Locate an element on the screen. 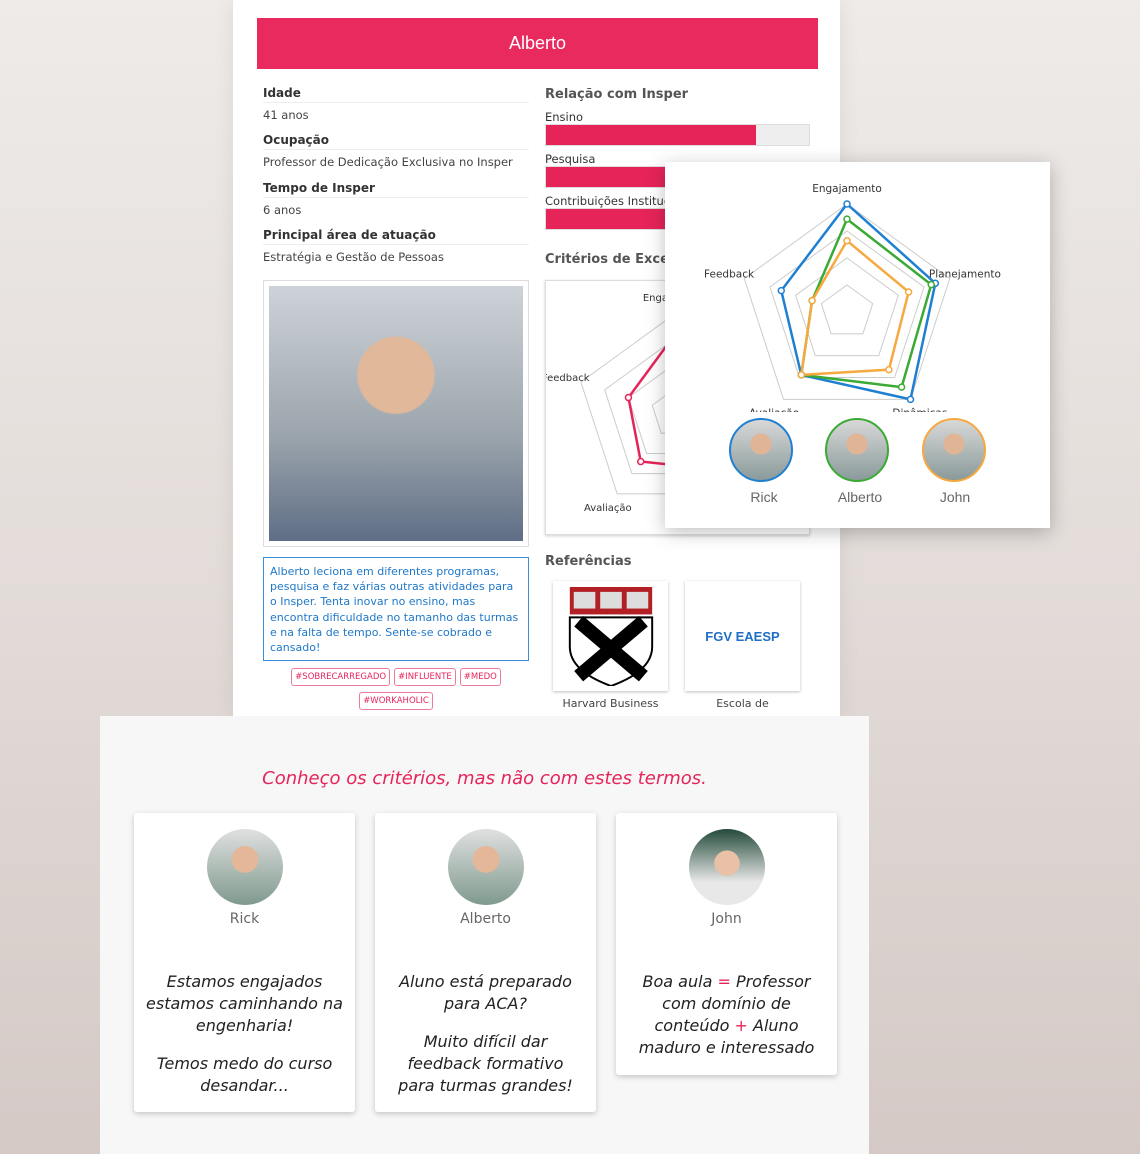  persona-alberto is located at coordinates (857, 450).